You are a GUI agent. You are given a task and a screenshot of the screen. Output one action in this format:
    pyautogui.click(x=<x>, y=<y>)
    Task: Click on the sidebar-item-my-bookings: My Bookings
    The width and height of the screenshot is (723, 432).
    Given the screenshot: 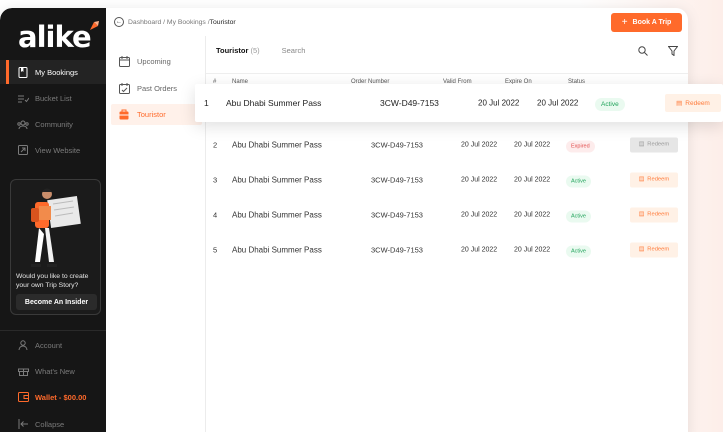 What is the action you would take?
    pyautogui.click(x=53, y=72)
    